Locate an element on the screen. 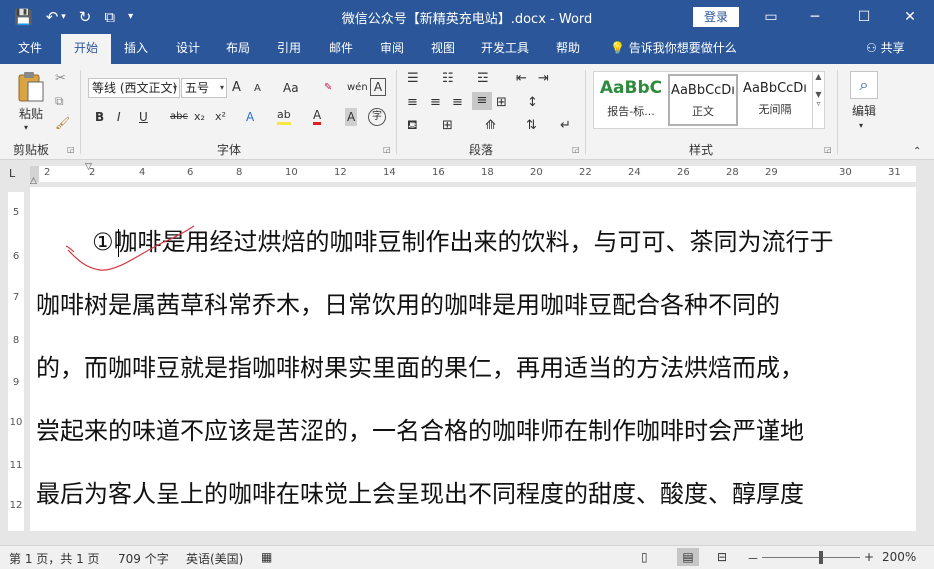  undo-icon: ↶ is located at coordinates (52, 17).